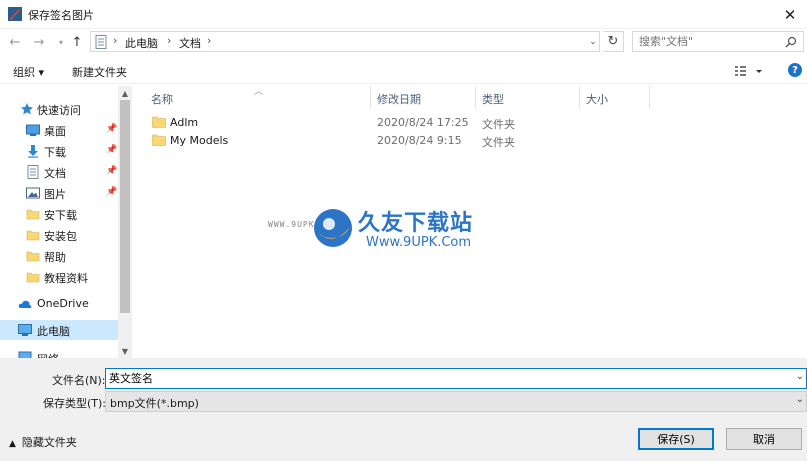  What do you see at coordinates (101, 42) in the screenshot?
I see `document-location-icon` at bounding box center [101, 42].